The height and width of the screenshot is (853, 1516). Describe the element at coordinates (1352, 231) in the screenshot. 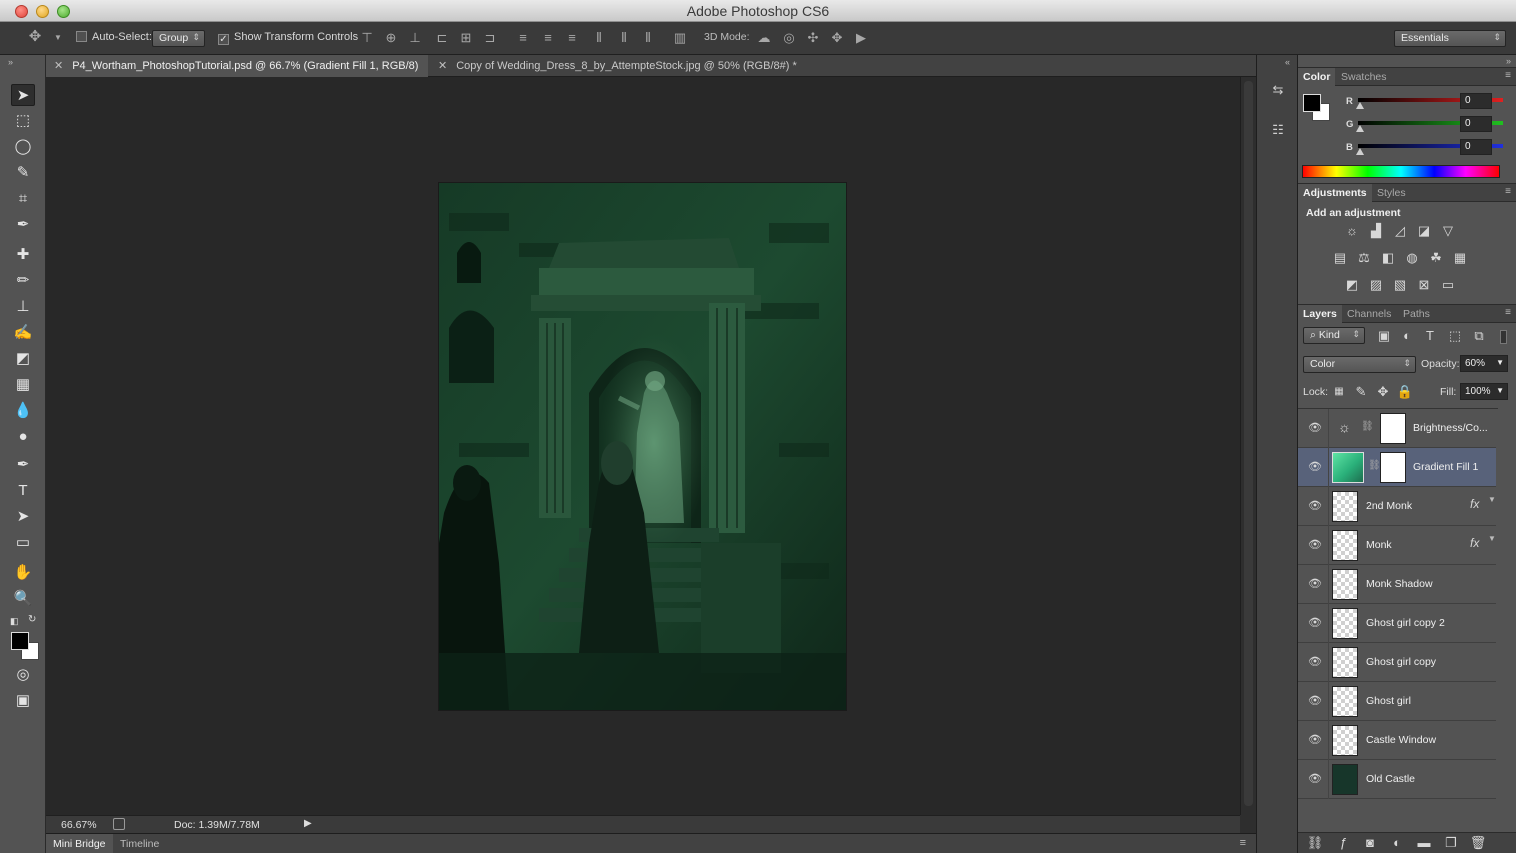

I see `brightness-contrast-icon: ☼` at that location.